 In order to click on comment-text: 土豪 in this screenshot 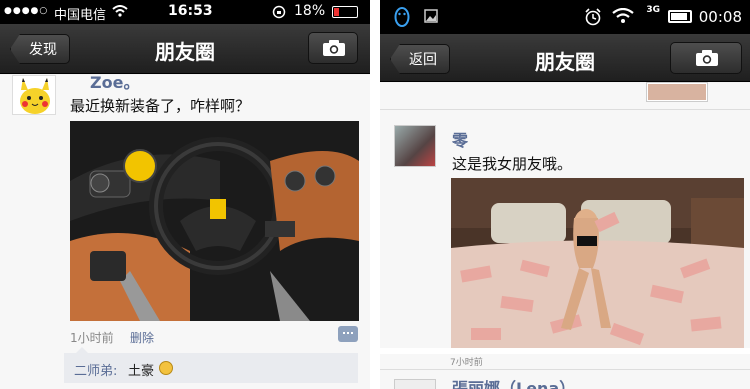, I will do `click(141, 371)`.